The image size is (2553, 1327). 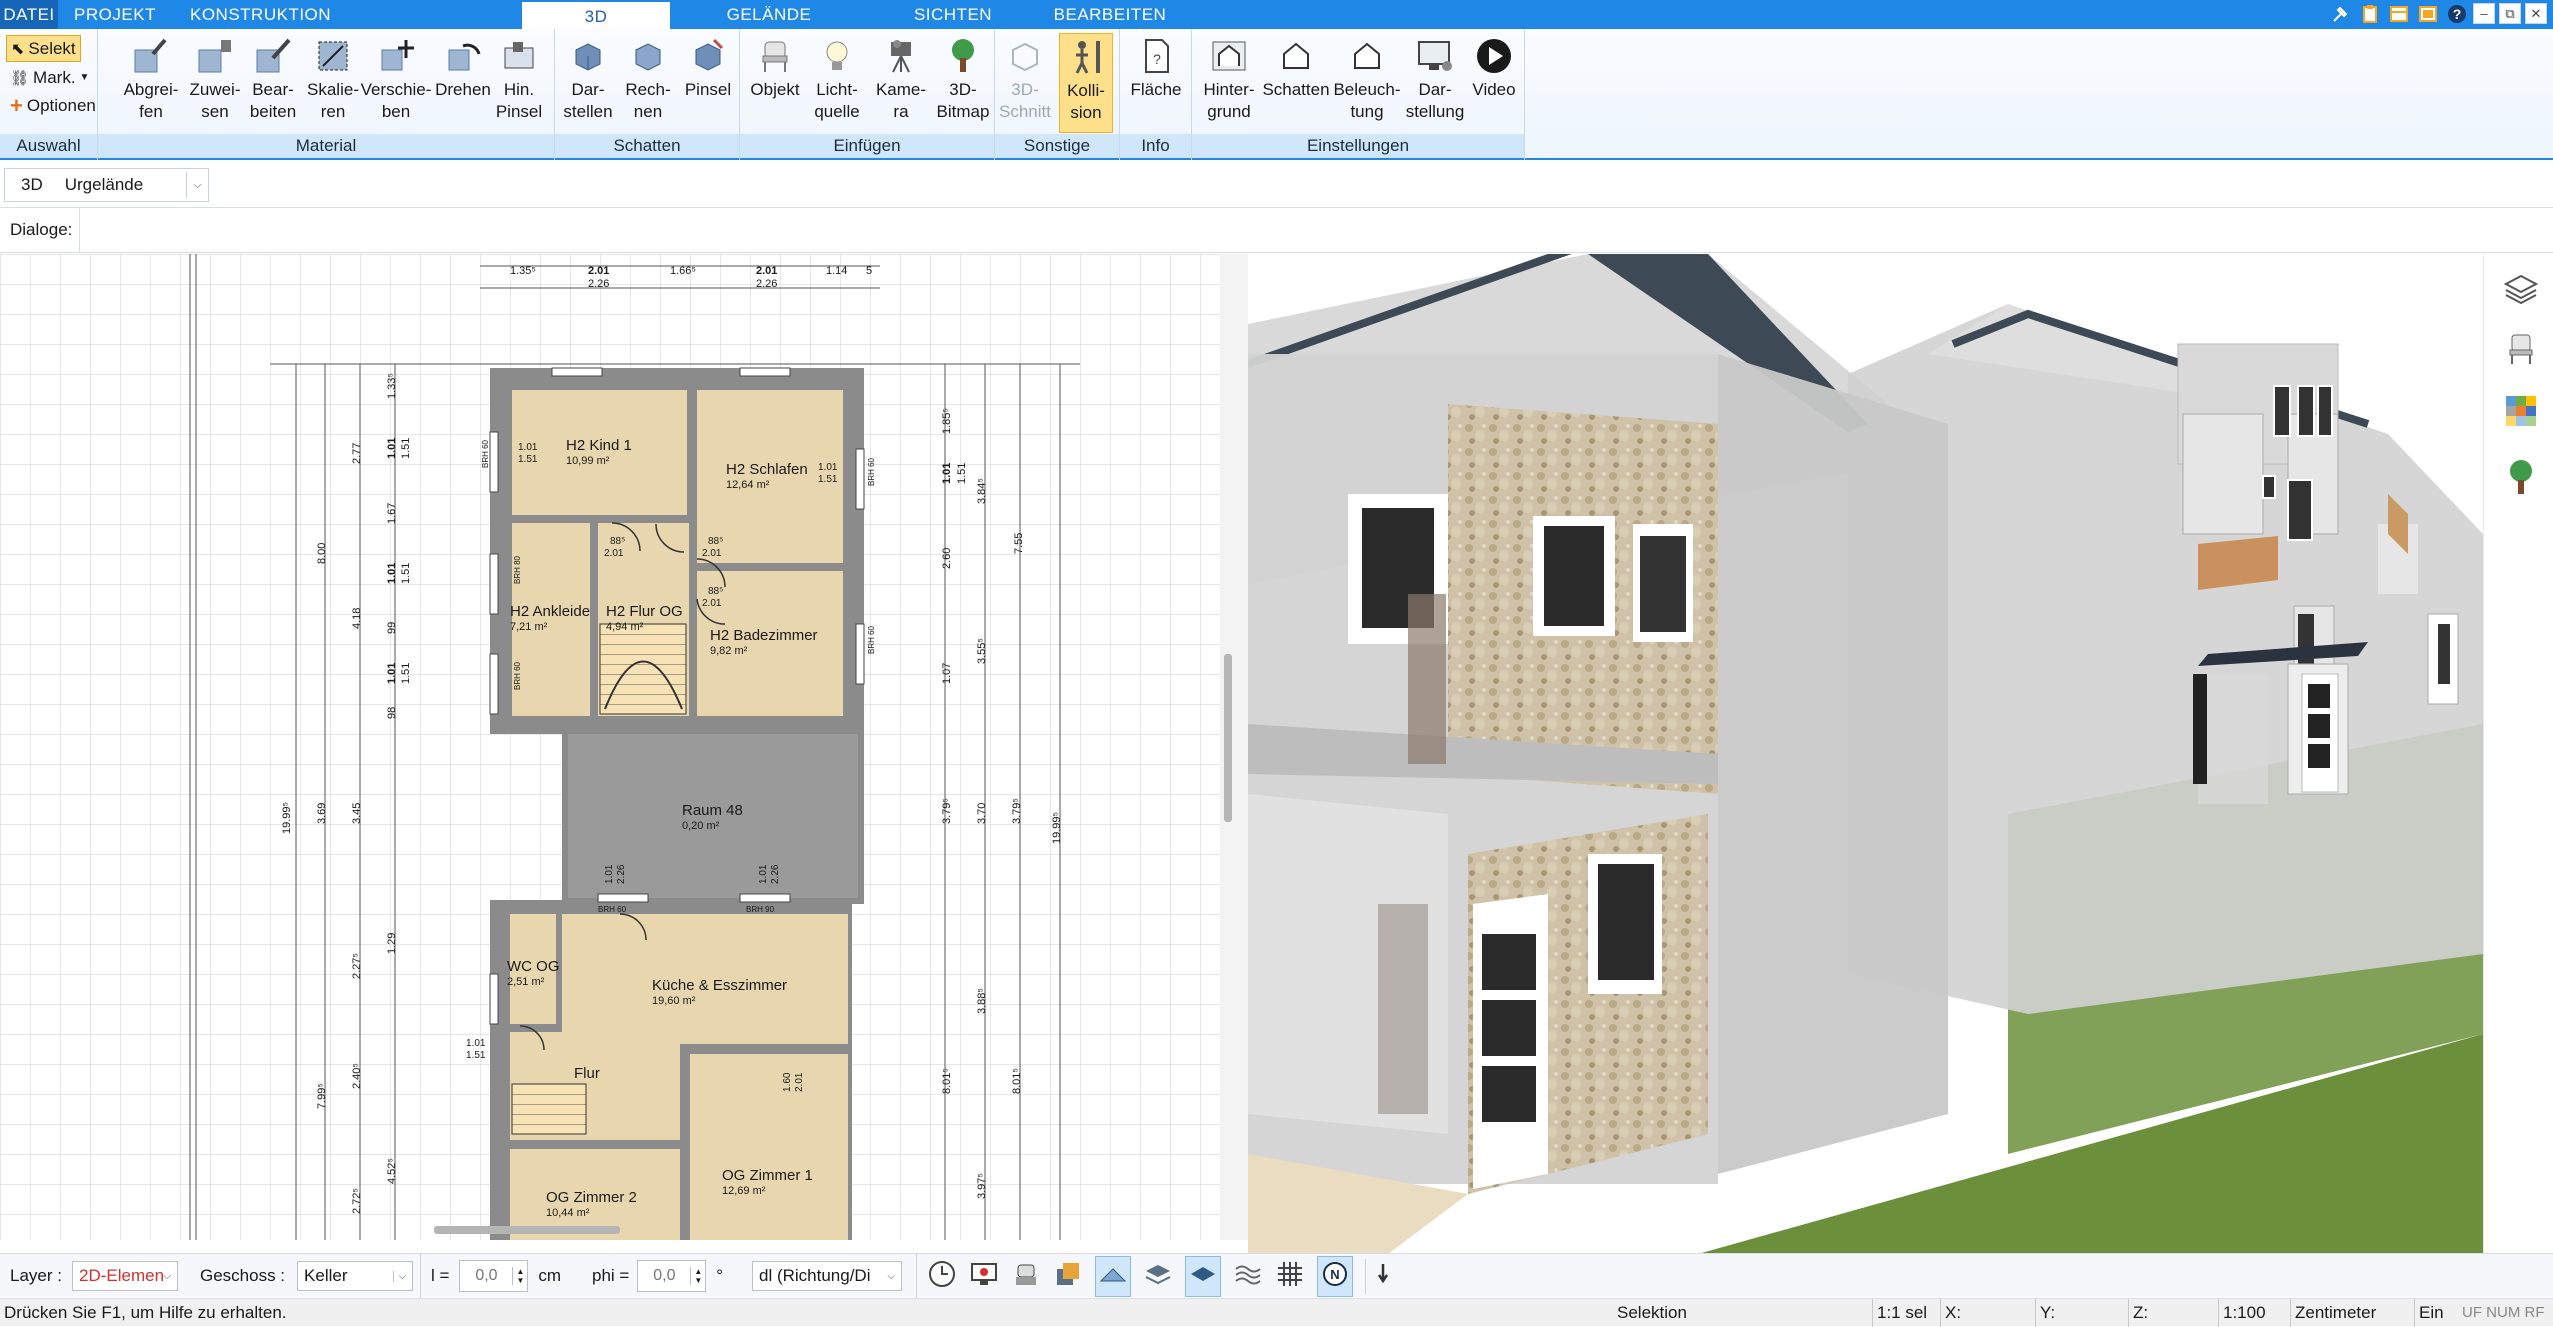 I want to click on tab-bearbeiten: BEARBEITEN, so click(x=1110, y=14).